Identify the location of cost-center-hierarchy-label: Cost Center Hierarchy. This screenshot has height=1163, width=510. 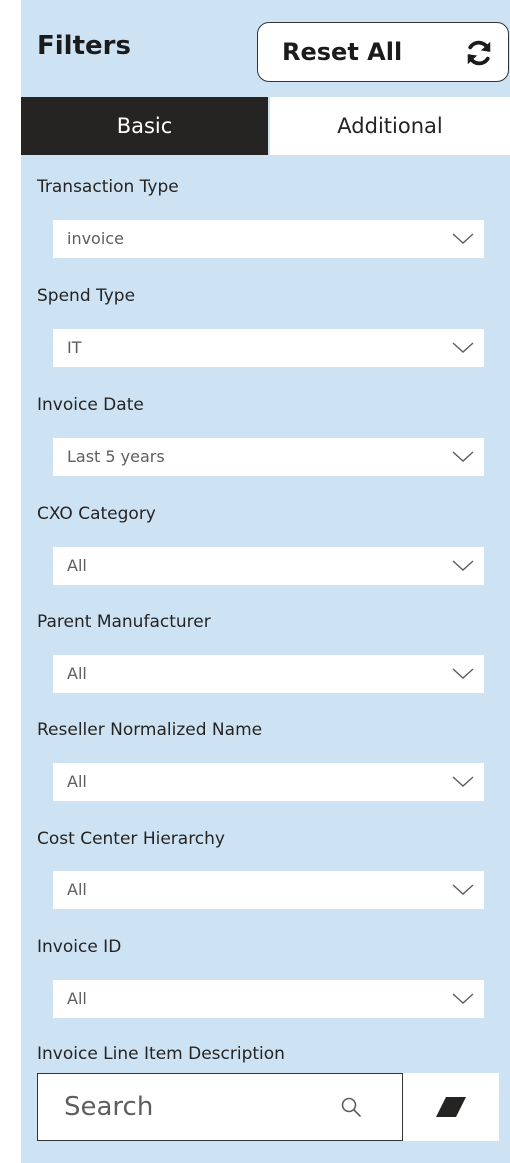
(131, 839).